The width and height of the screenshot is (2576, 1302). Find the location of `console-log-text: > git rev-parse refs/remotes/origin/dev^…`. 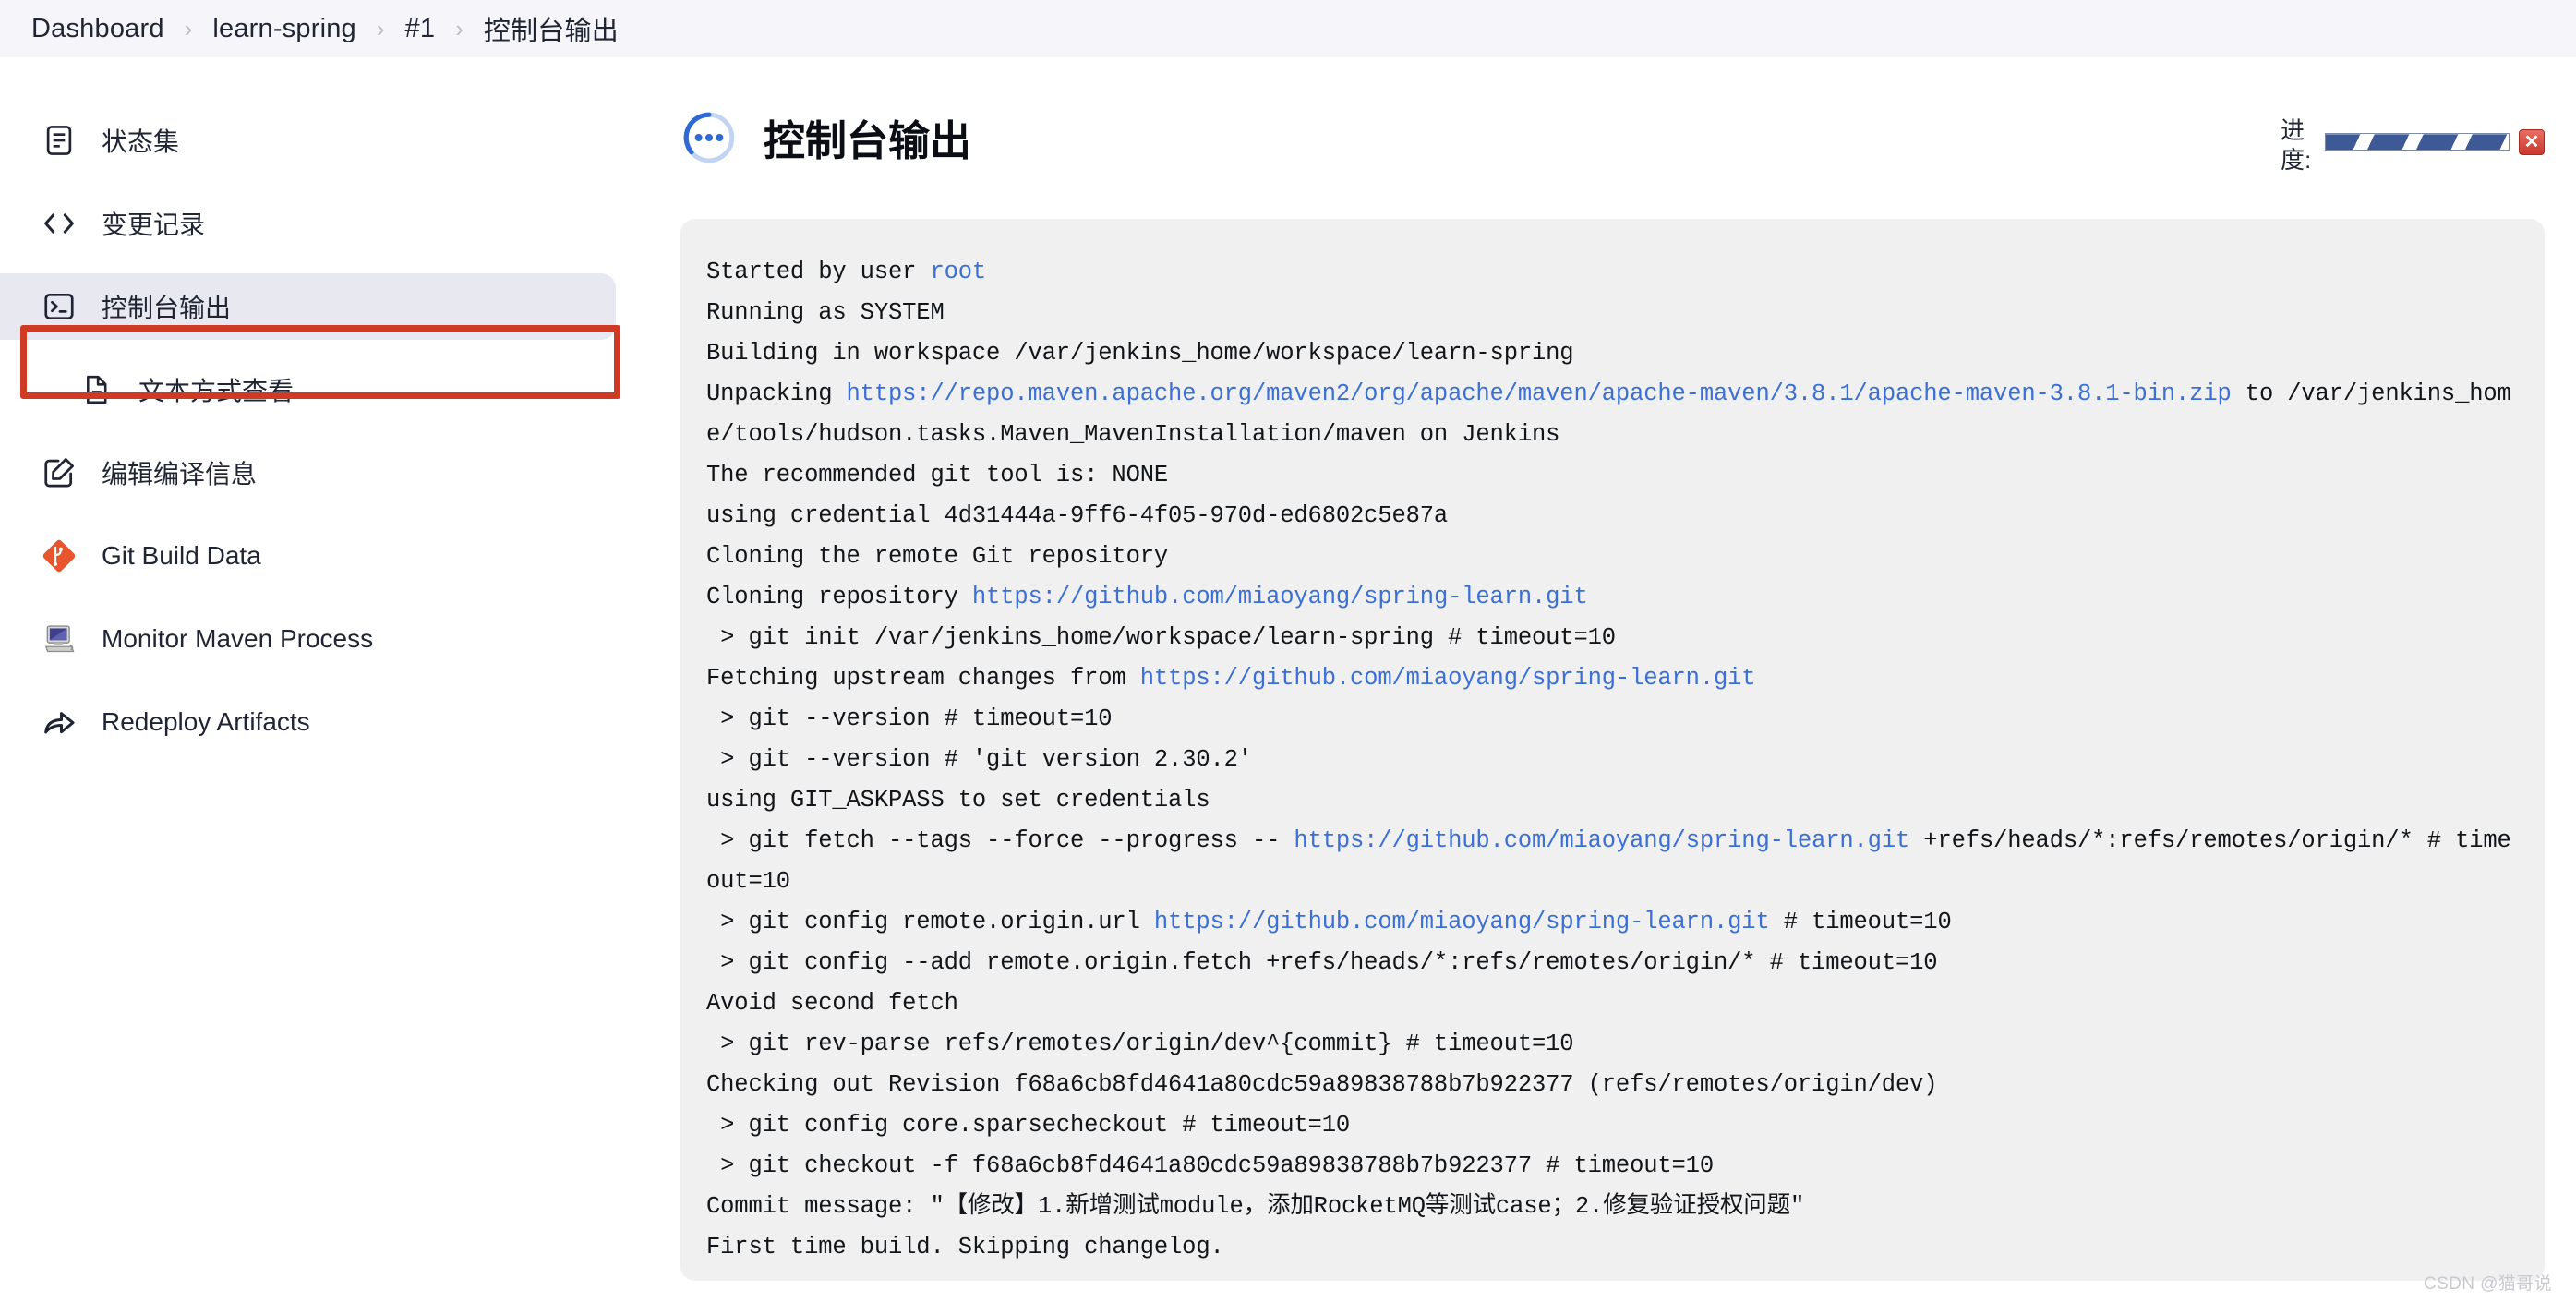

console-log-text: > git rev-parse refs/remotes/origin/dev^… is located at coordinates (1140, 1044).